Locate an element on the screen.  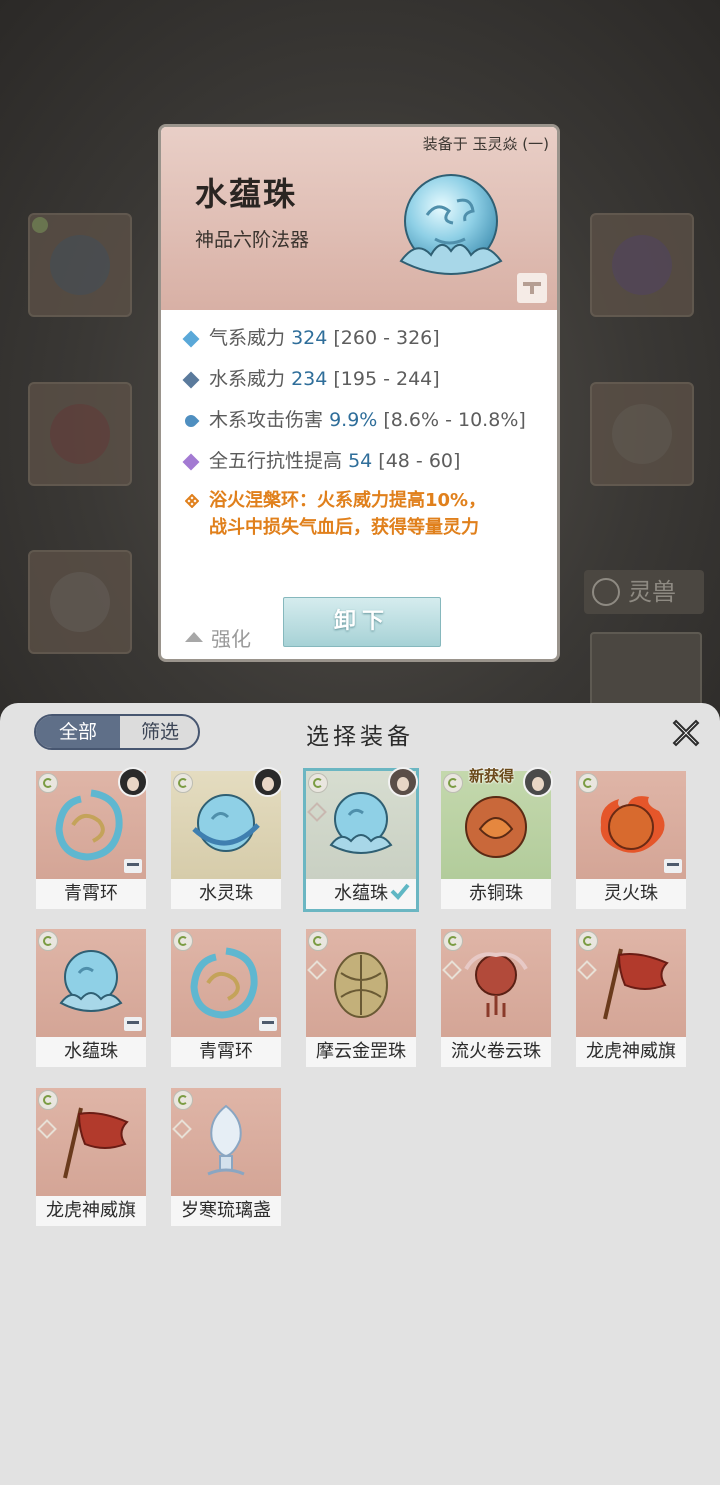
resist-diamond-icon is located at coordinates (191, 461).